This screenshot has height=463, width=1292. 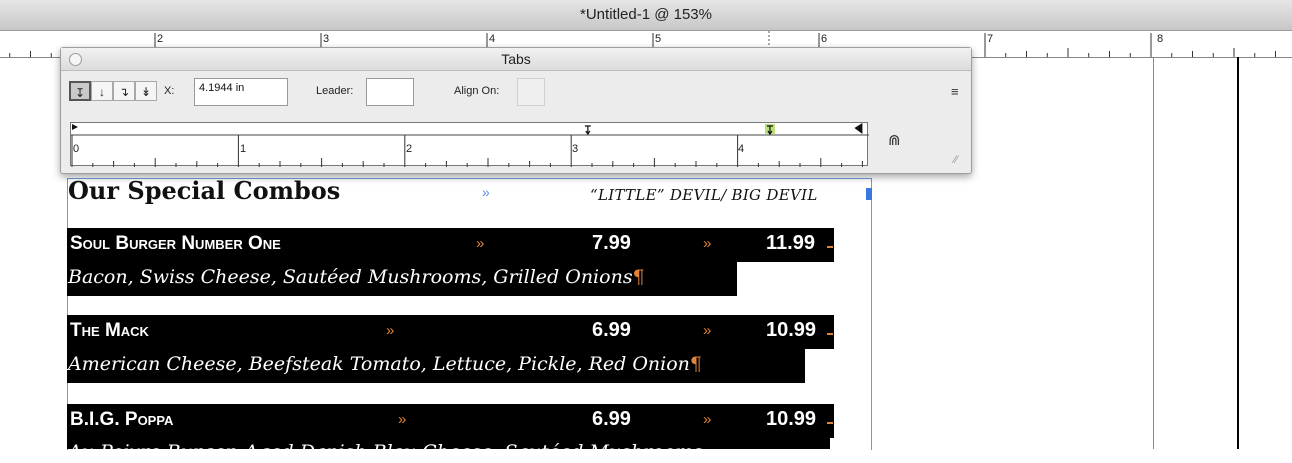 I want to click on resize-grip-icon: ⁄⁄, so click(x=956, y=160).